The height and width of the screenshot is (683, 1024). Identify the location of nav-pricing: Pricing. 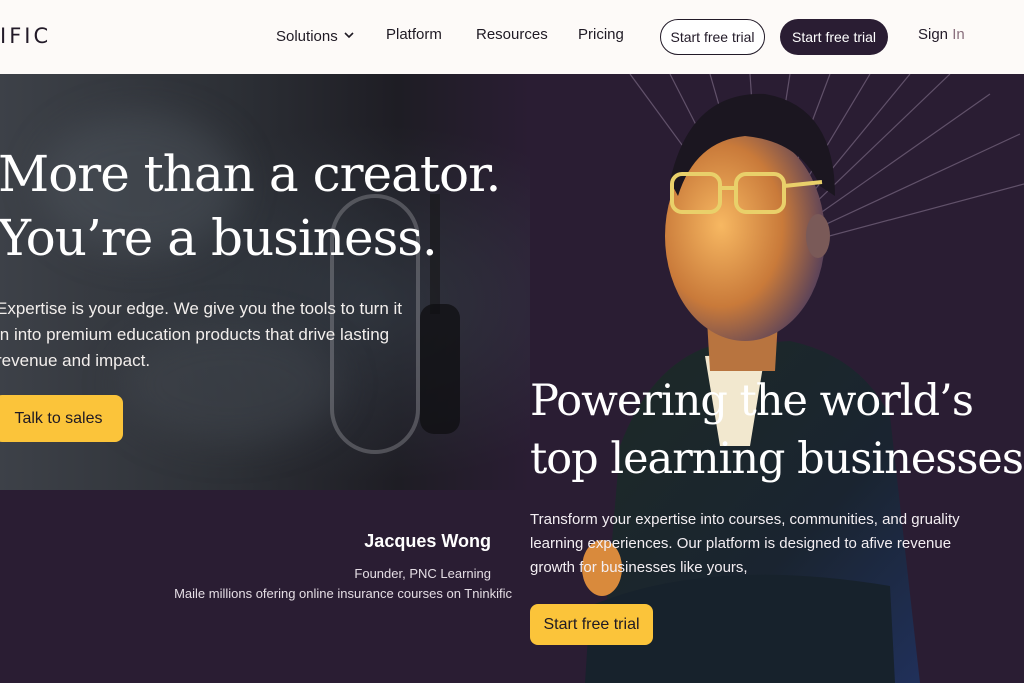
(601, 34).